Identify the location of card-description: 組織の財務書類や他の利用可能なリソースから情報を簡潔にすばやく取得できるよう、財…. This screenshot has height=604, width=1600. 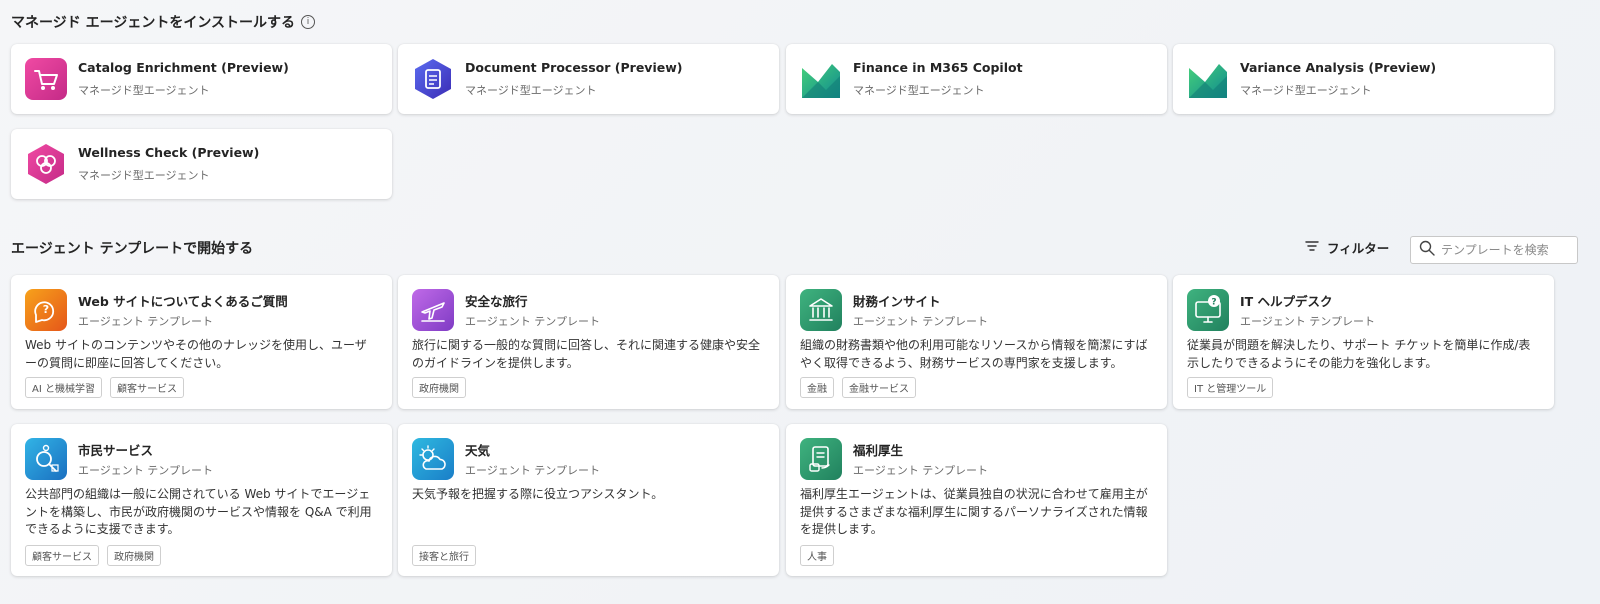
(974, 354).